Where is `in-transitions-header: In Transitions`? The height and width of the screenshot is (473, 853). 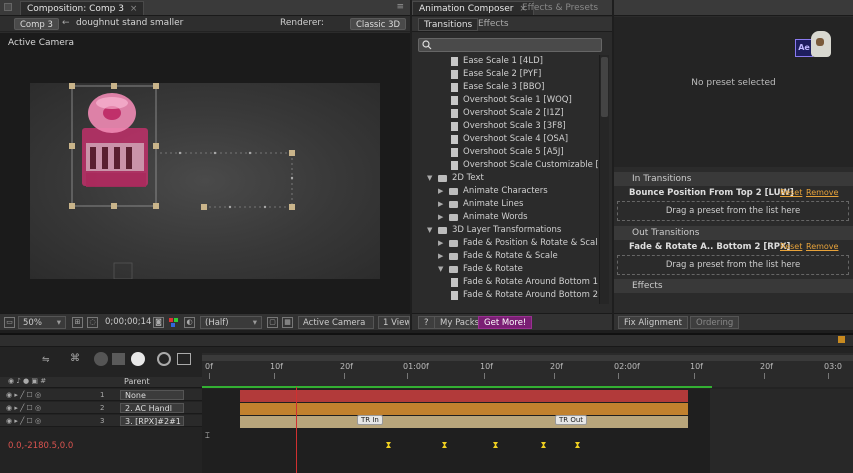 in-transitions-header: In Transitions is located at coordinates (733, 179).